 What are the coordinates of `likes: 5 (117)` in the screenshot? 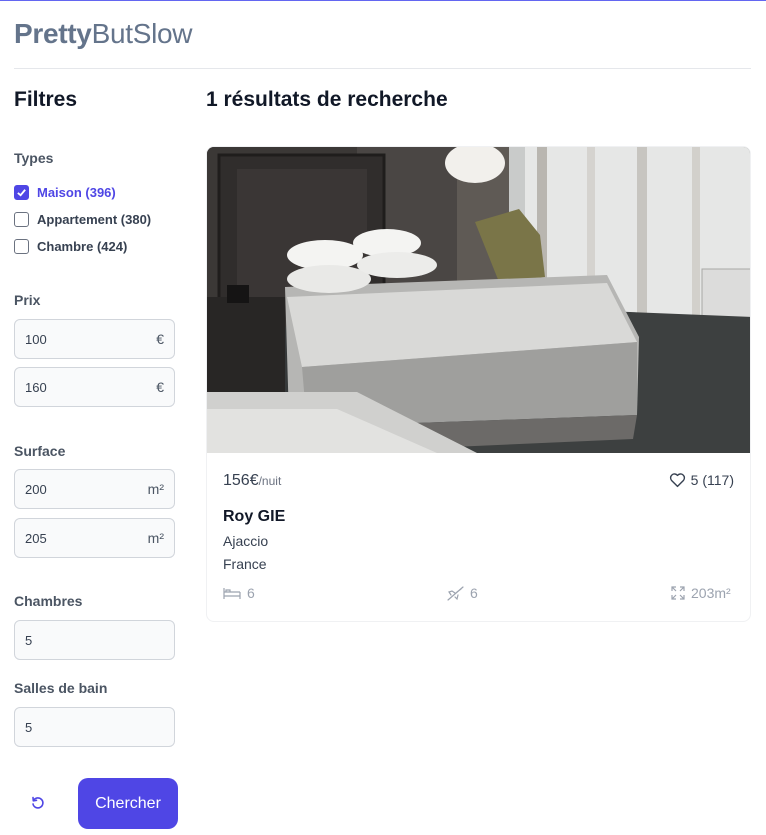 It's located at (701, 480).